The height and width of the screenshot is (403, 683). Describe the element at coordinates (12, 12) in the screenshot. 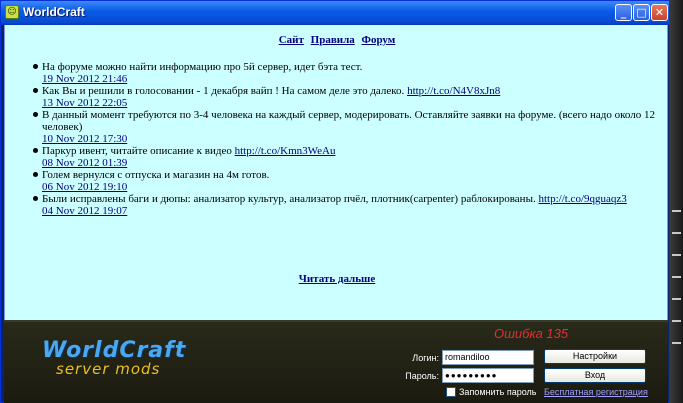

I see `smiley-icon: ☺` at that location.